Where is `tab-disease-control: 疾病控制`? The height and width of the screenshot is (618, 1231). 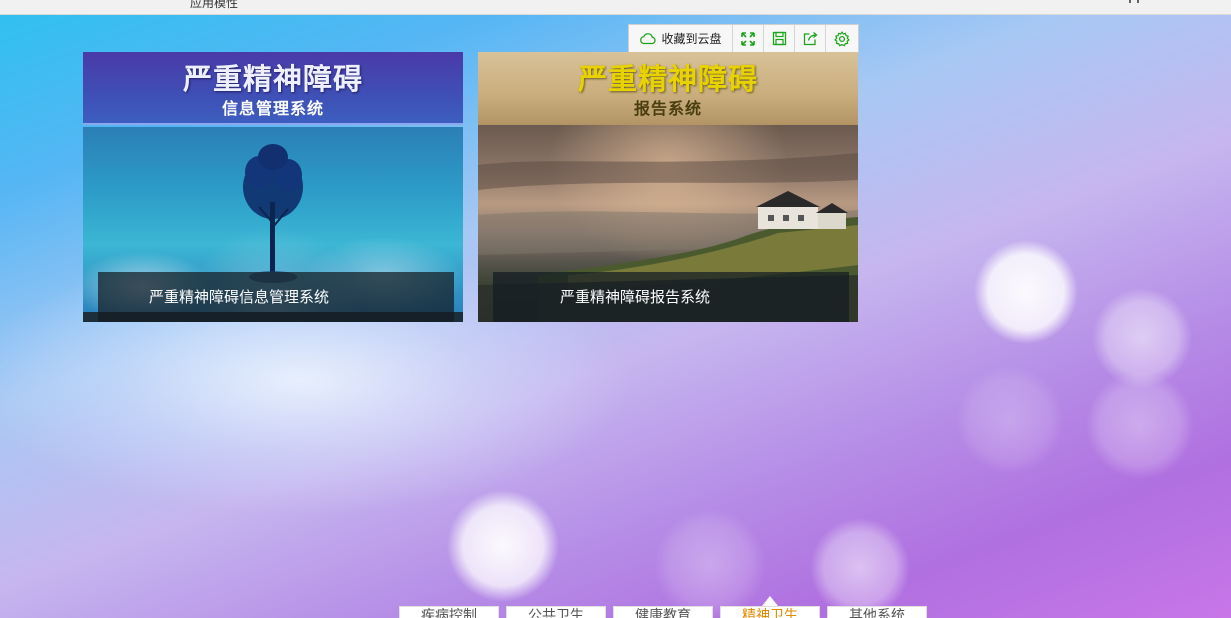 tab-disease-control: 疾病控制 is located at coordinates (449, 612).